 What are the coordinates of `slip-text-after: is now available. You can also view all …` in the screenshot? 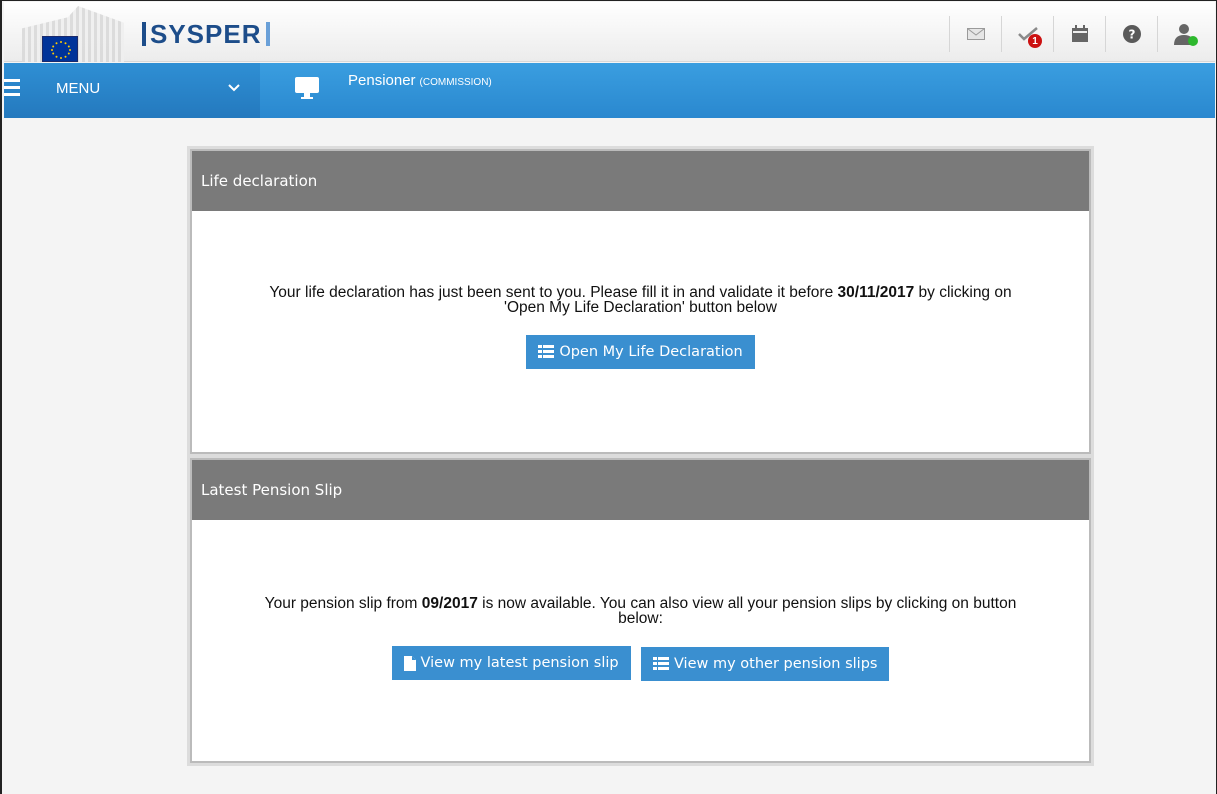 It's located at (747, 611).